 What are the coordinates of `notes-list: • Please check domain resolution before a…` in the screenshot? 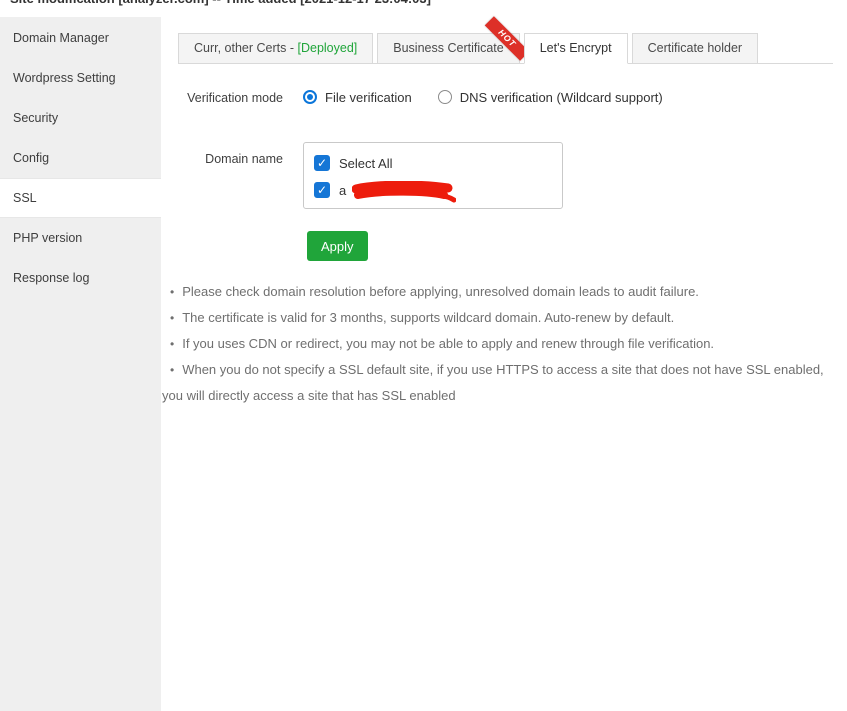 It's located at (497, 343).